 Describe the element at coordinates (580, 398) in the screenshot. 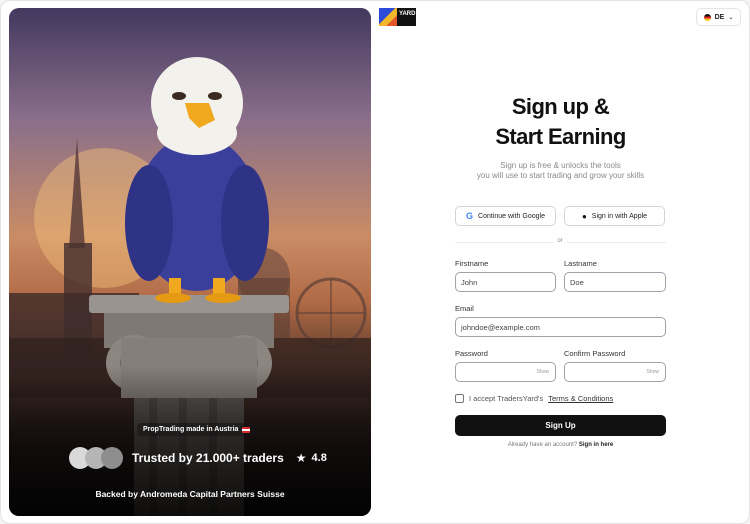

I see `terms-link: Terms & Conditions` at that location.